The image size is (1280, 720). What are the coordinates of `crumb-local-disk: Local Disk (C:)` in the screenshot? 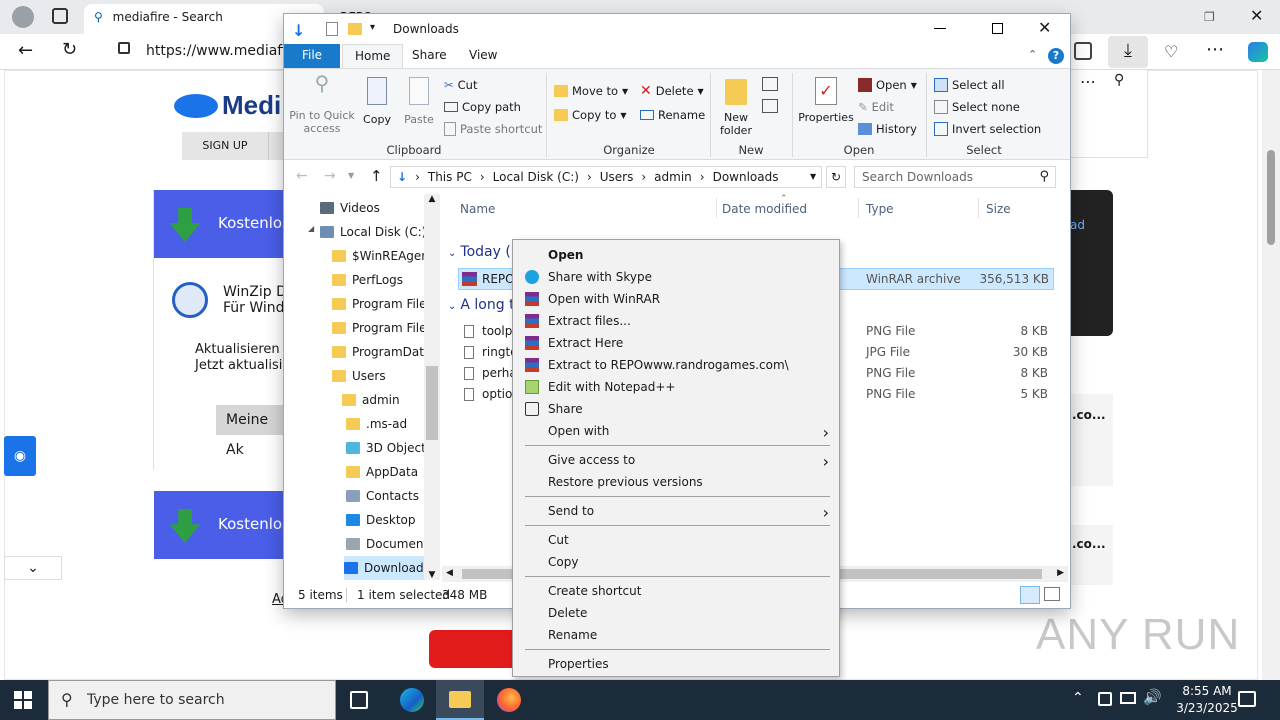 It's located at (536, 177).